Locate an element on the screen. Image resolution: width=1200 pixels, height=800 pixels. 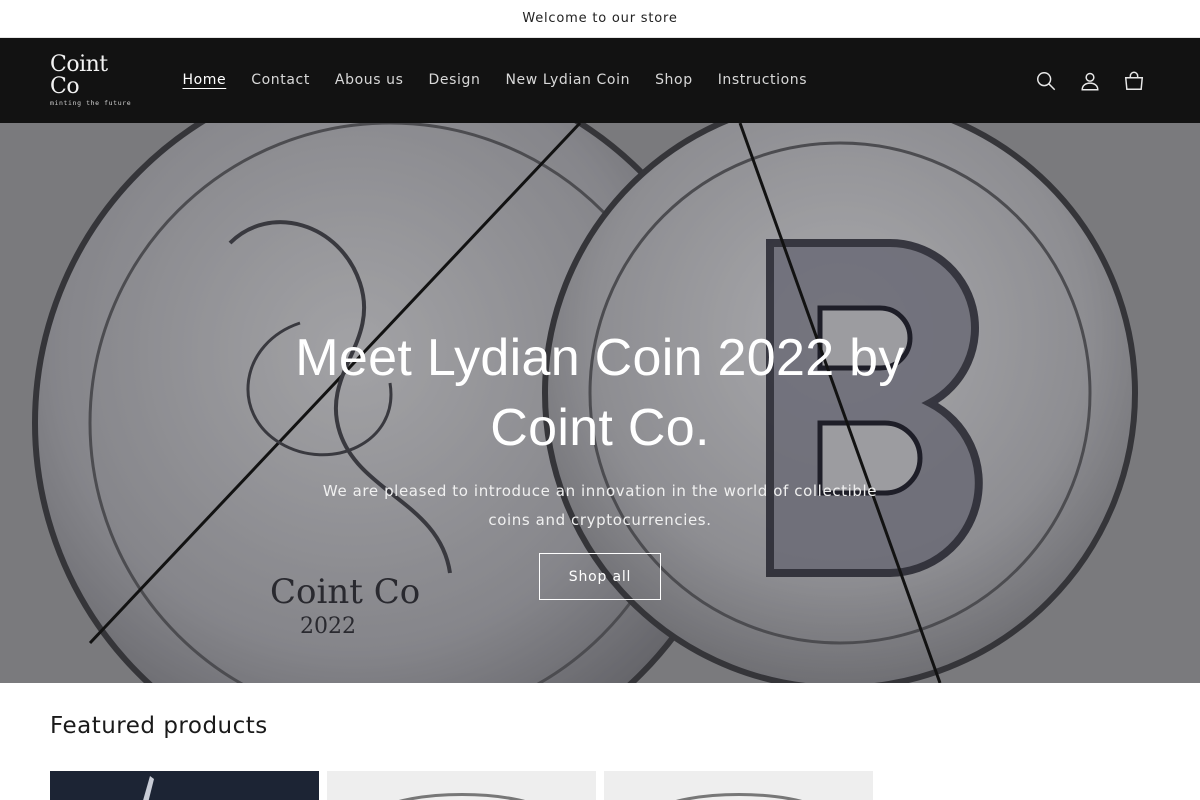
announcement-text: Welcome to our store is located at coordinates (600, 18).